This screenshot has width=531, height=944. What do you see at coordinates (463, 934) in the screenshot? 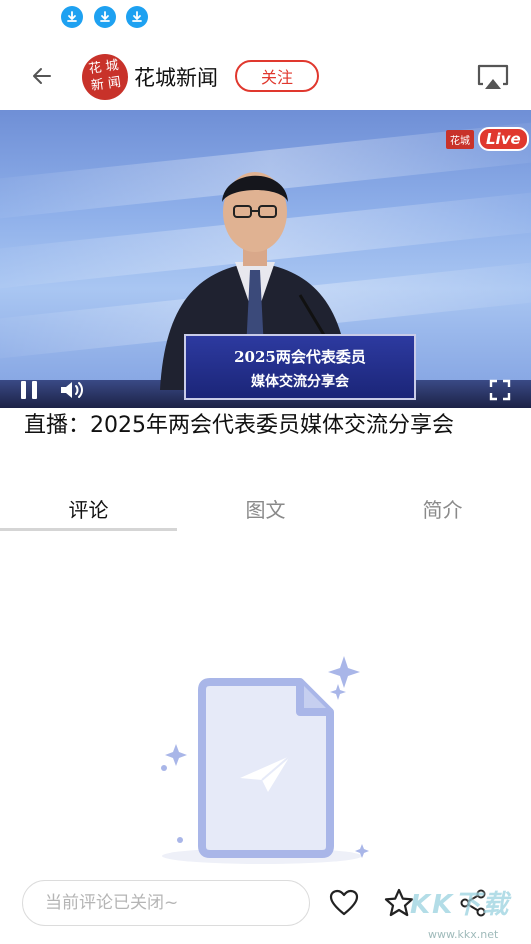
I see `watermark-url: www.kkx.net` at bounding box center [463, 934].